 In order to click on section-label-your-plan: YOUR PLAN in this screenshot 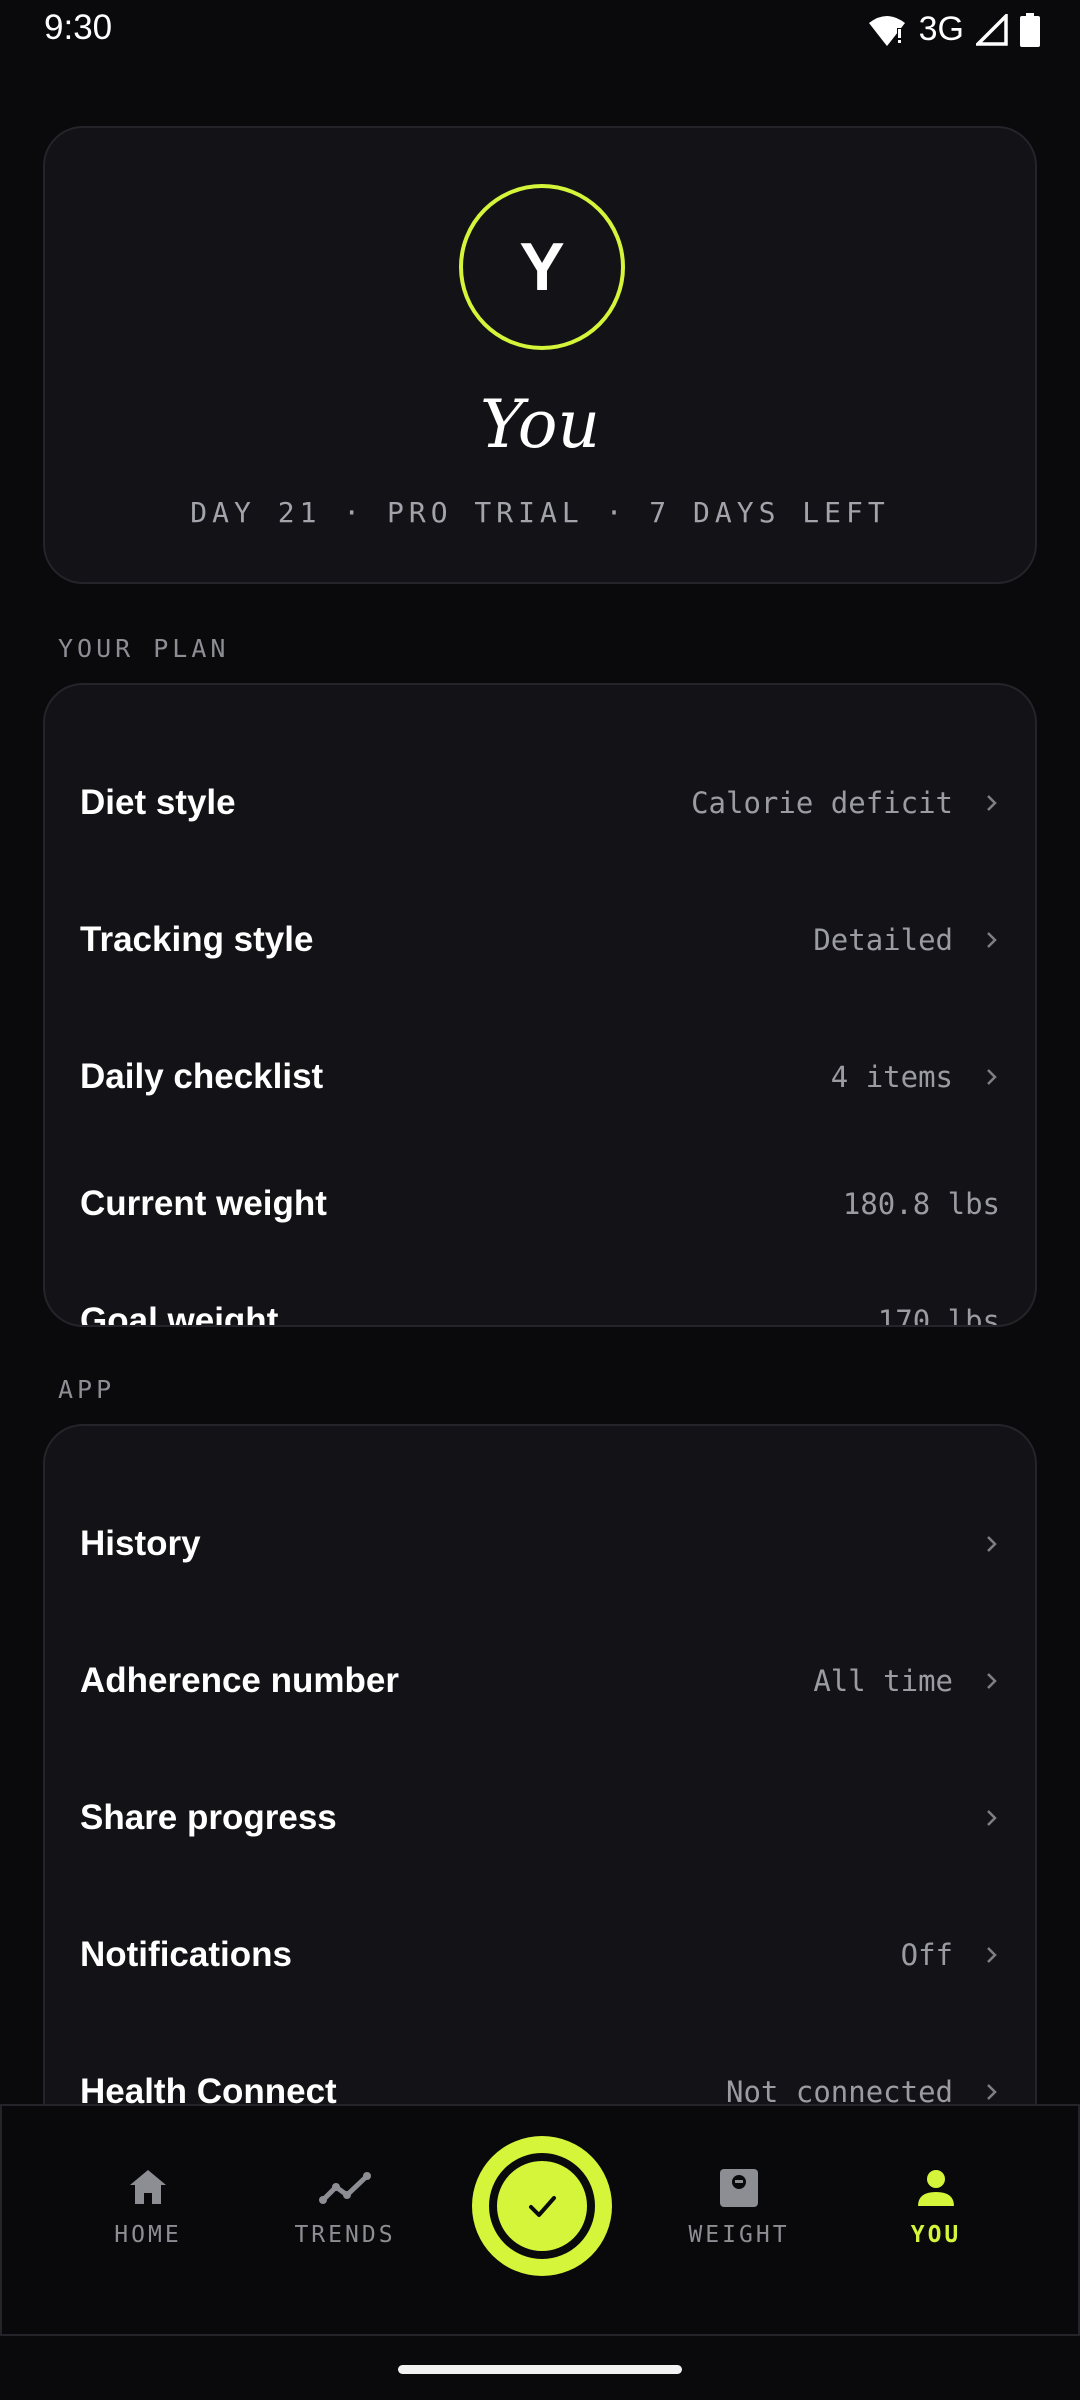, I will do `click(144, 648)`.